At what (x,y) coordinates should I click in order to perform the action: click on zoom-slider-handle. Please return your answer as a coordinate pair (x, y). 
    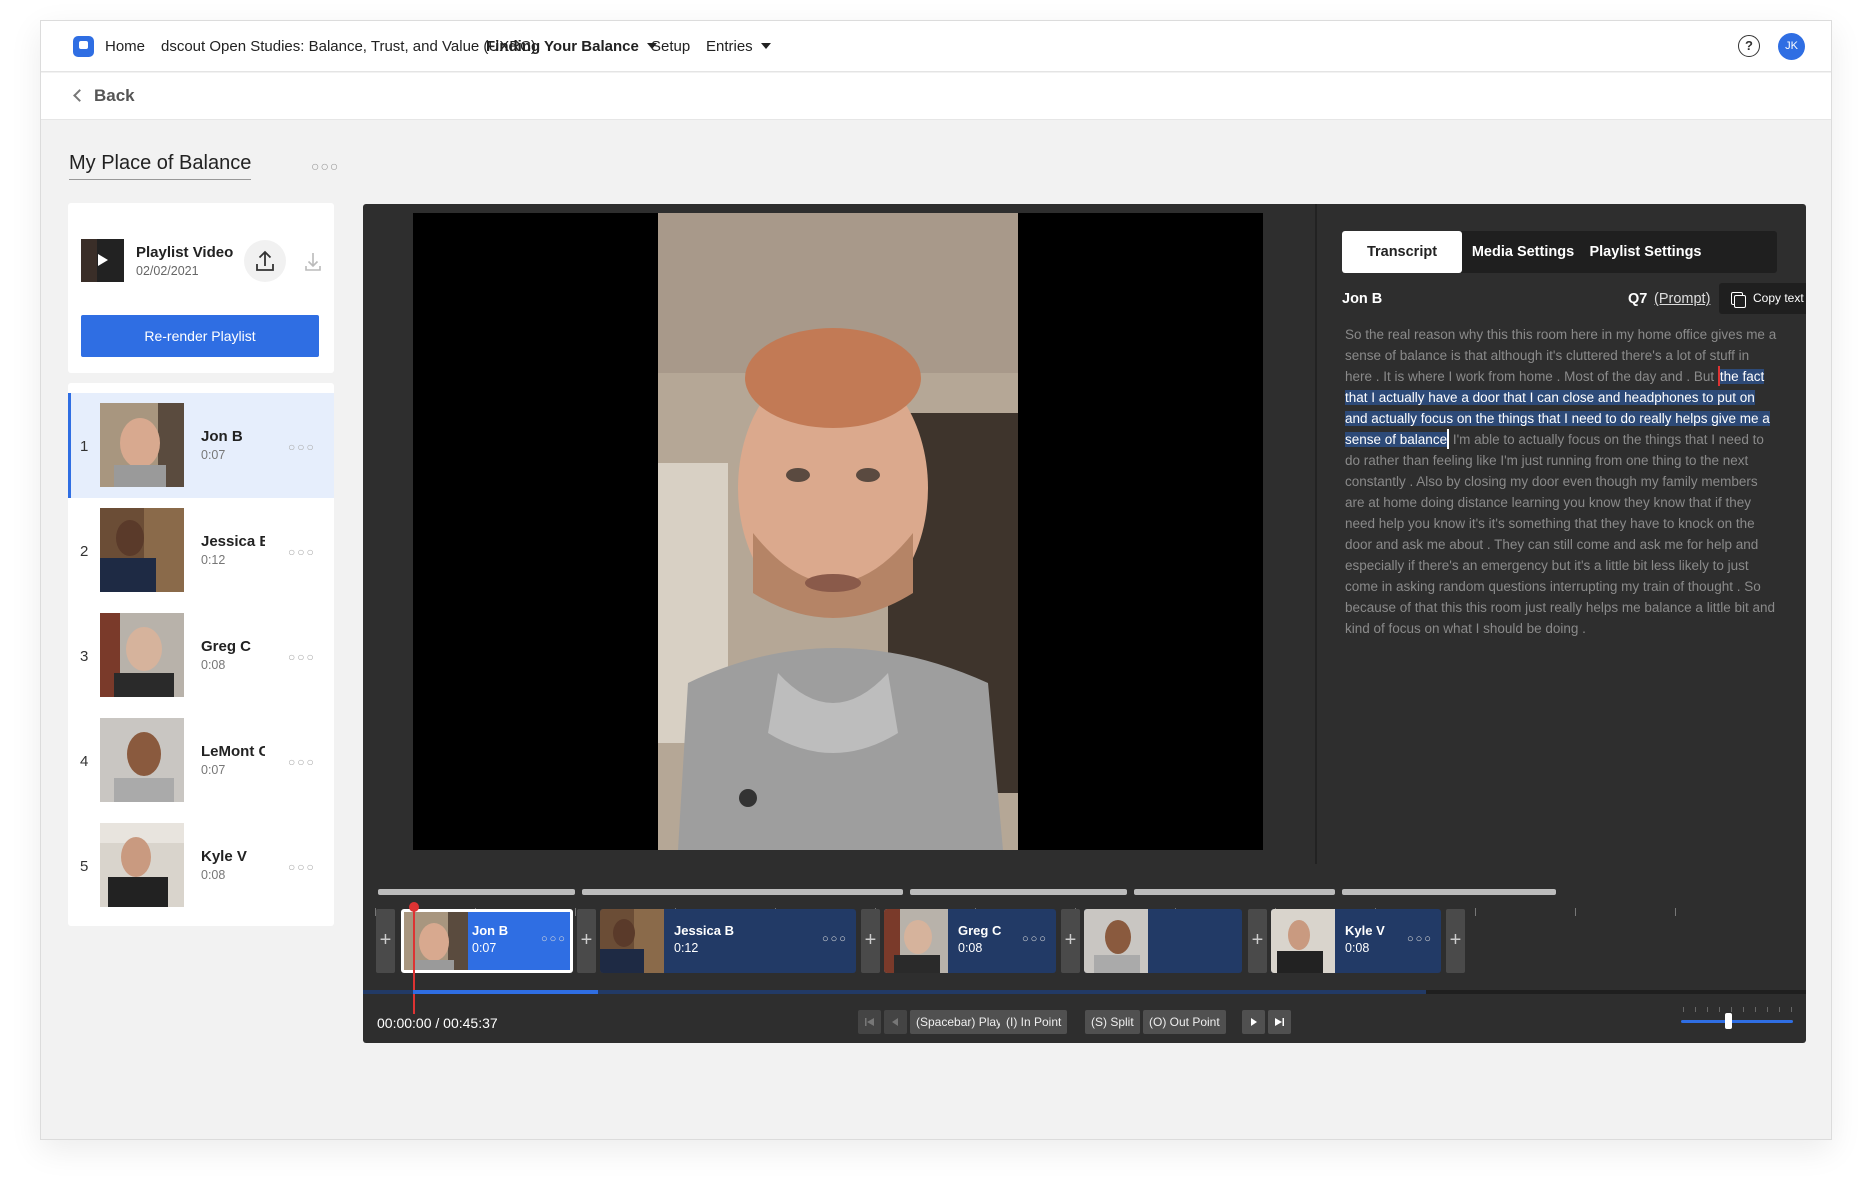
    Looking at the image, I should click on (1728, 1021).